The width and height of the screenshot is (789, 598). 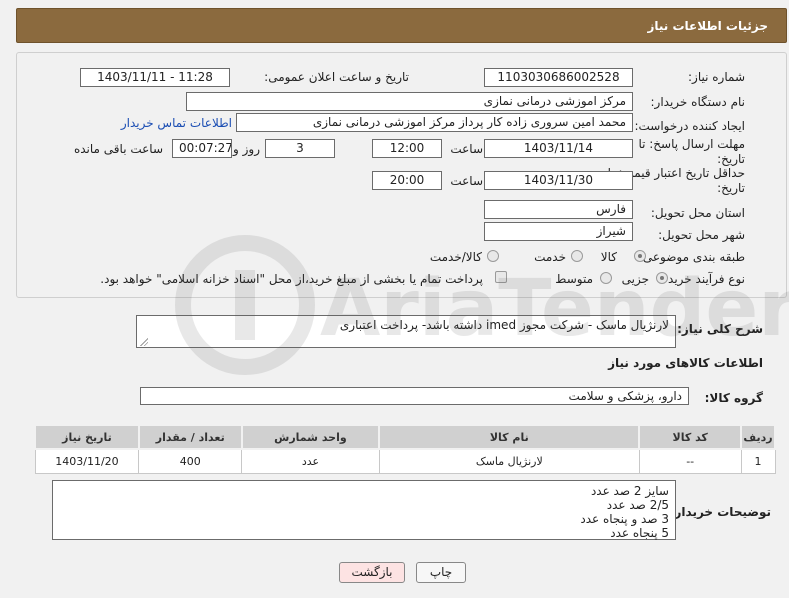 I want to click on page-header: جزئیات اطلاعات نیاز, so click(x=401, y=25).